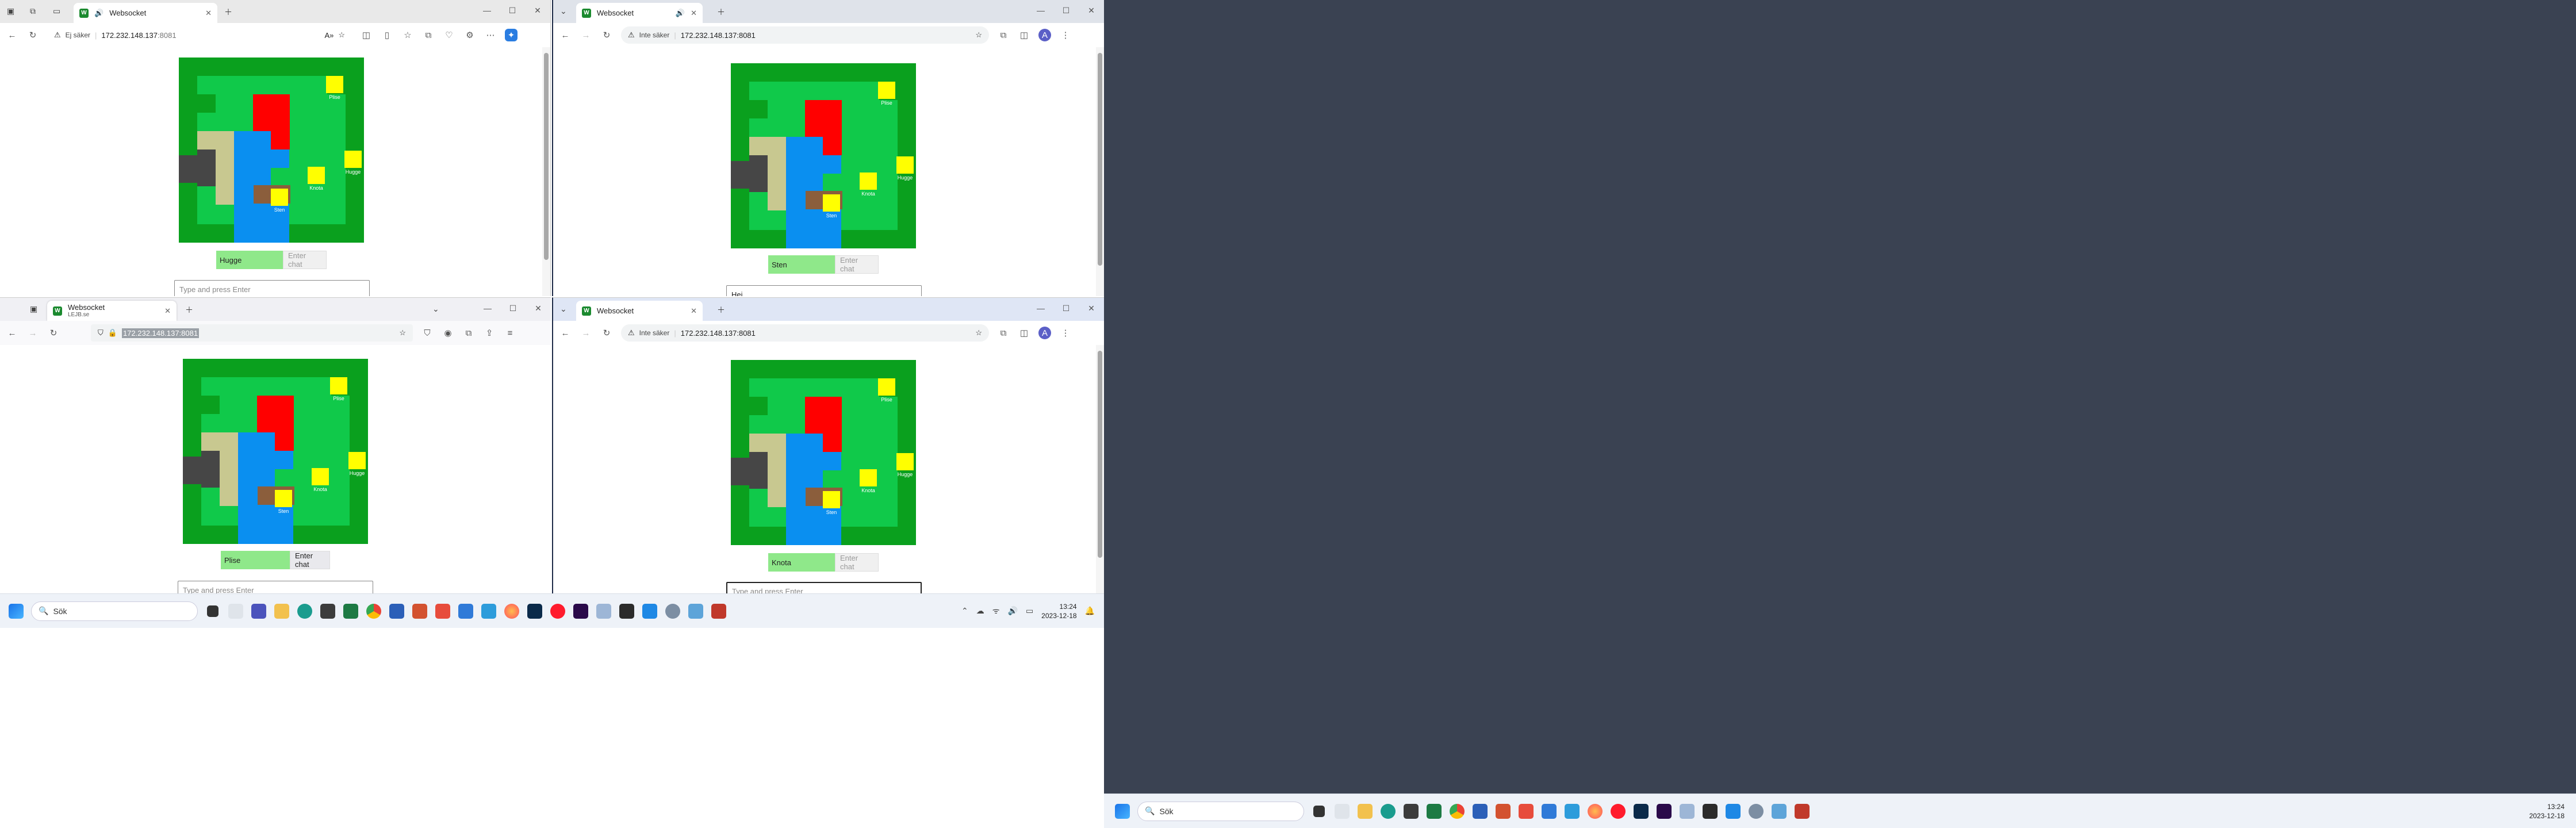 This screenshot has height=828, width=2576. Describe the element at coordinates (448, 333) in the screenshot. I see `account-icon: ◉` at that location.